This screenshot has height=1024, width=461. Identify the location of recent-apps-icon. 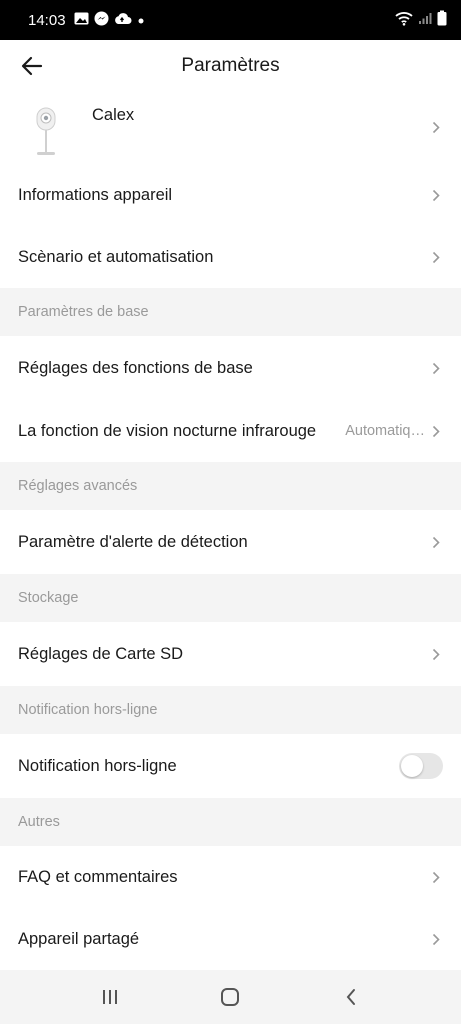
(110, 997).